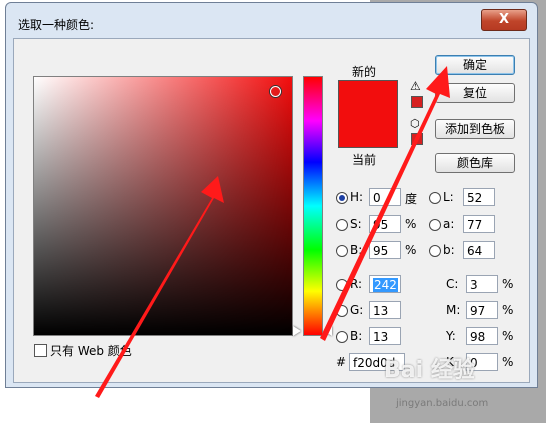 The height and width of the screenshot is (423, 546). I want to click on annotation-arrow-field, so click(159, 287).